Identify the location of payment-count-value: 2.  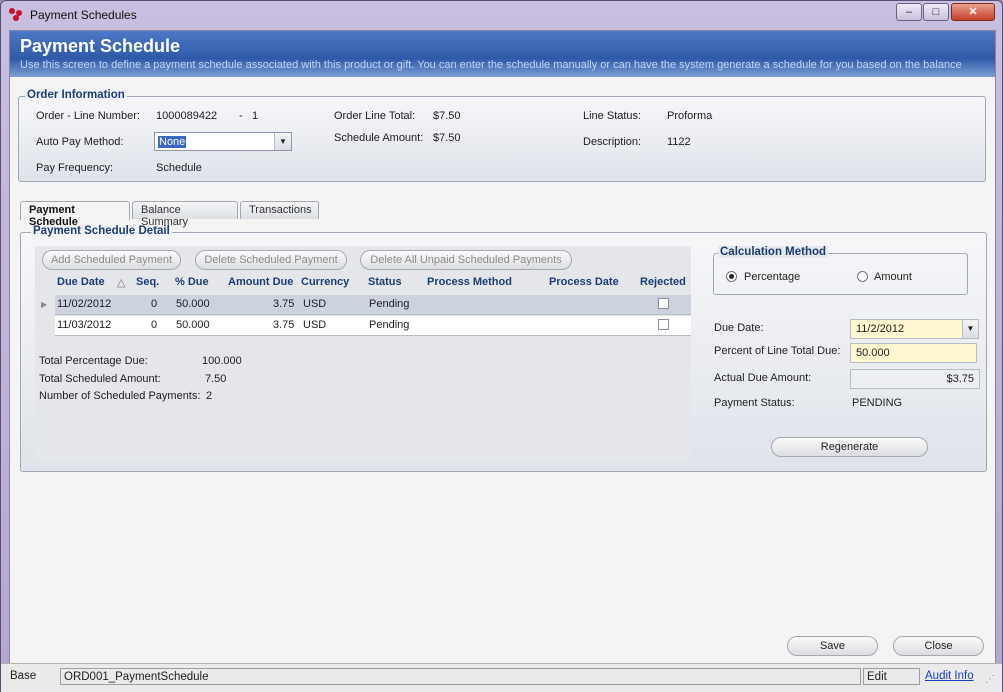
(209, 396).